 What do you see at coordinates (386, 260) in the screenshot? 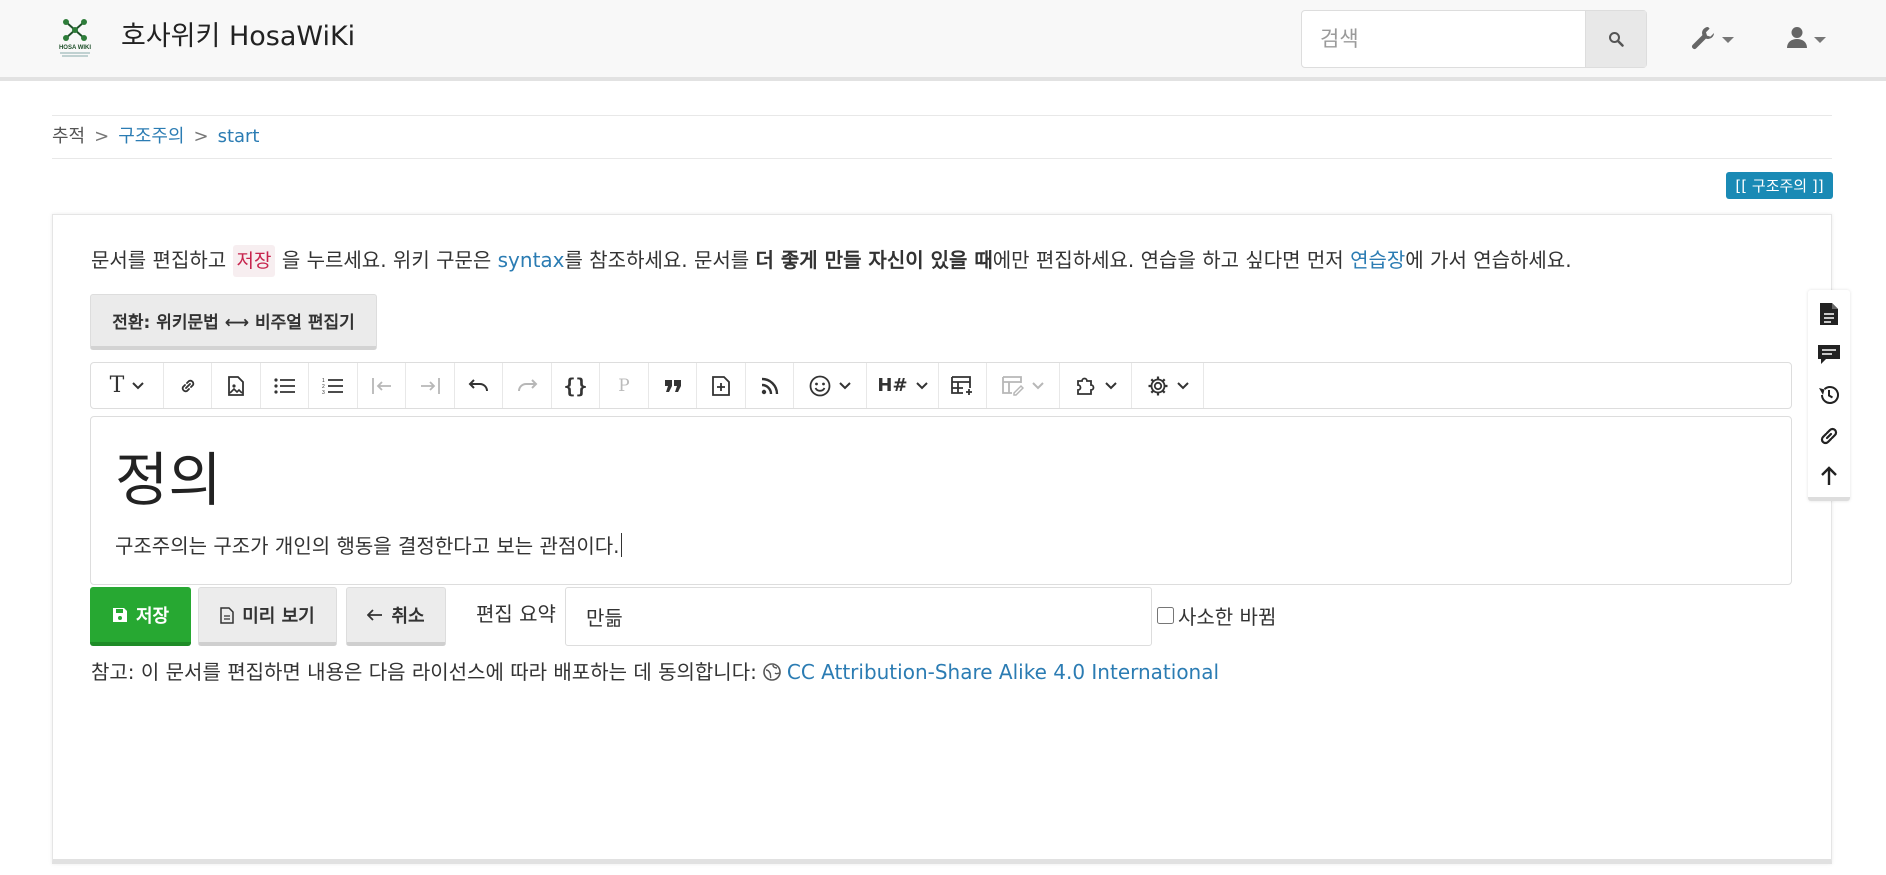
I see `intro-text: 을 누르세요. 위키 구문은` at bounding box center [386, 260].